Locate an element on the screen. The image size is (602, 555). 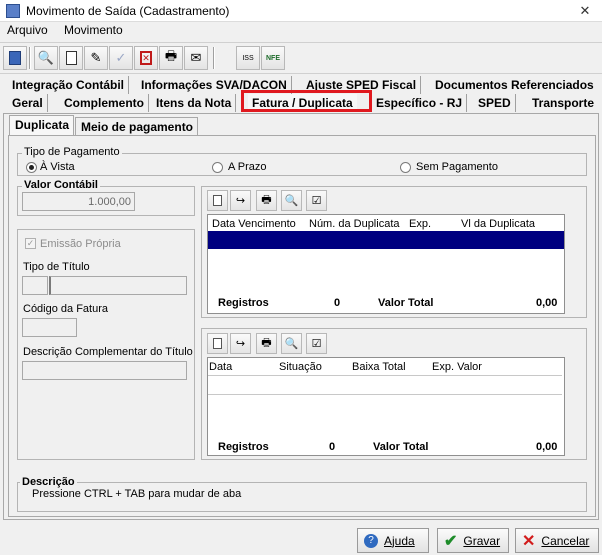
open-baixa-icon: ↪ is located at coordinates (240, 343).